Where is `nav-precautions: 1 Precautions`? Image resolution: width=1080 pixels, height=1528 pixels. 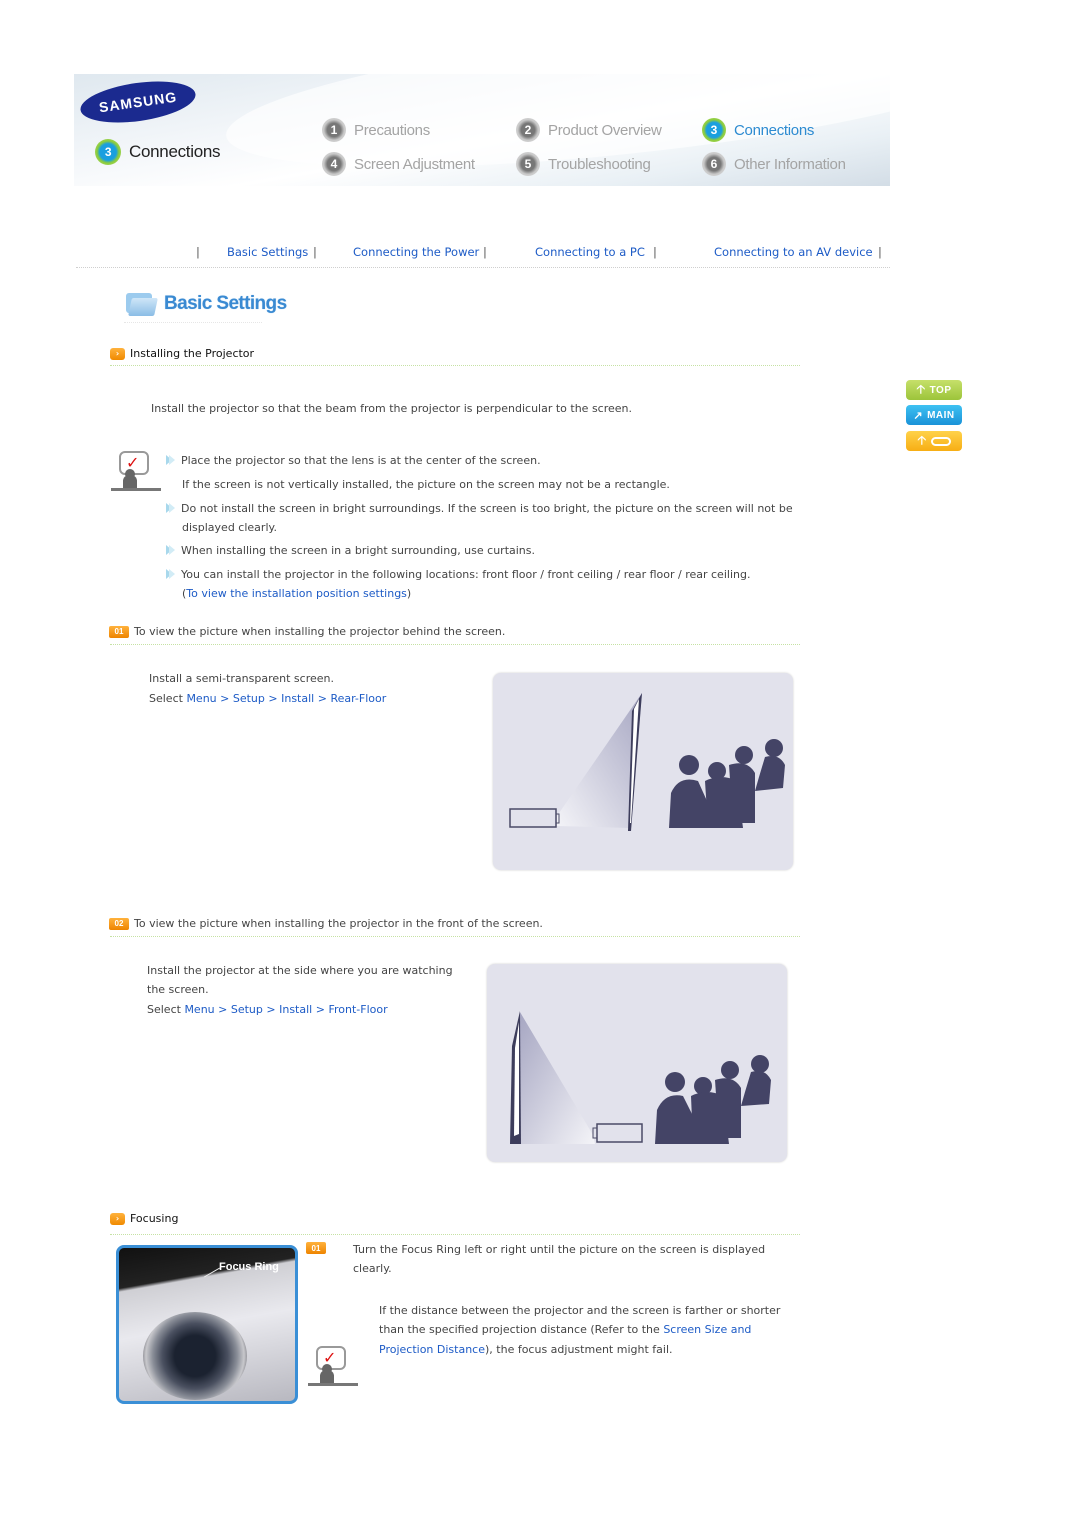 nav-precautions: 1 Precautions is located at coordinates (376, 130).